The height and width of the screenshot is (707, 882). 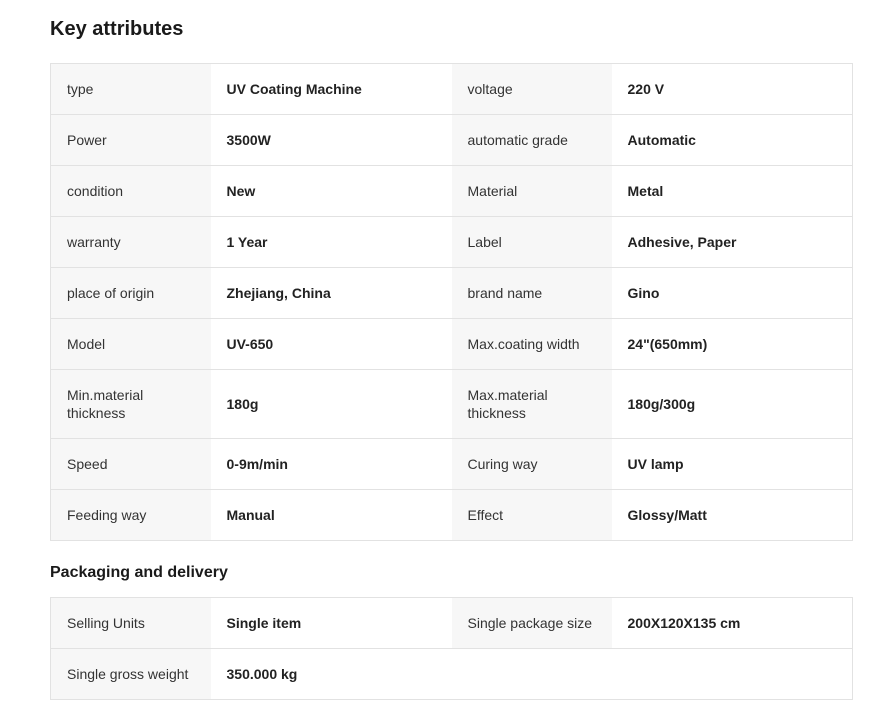 I want to click on attribute-label: Model, so click(x=130, y=344).